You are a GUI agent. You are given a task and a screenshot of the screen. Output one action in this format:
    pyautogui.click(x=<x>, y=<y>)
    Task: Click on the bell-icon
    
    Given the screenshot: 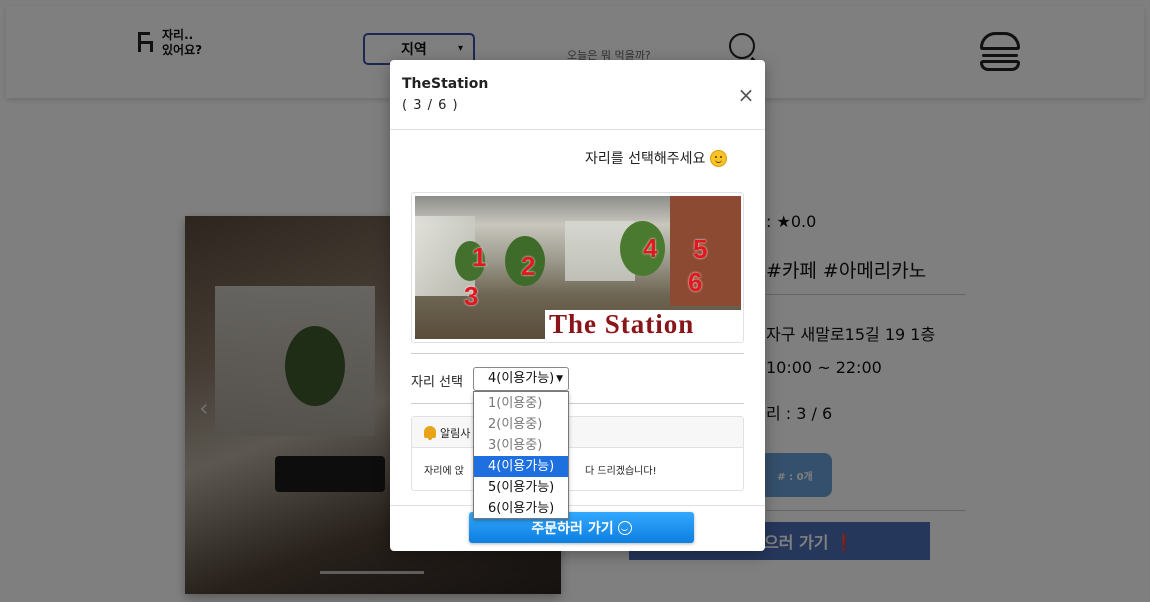 What is the action you would take?
    pyautogui.click(x=430, y=433)
    